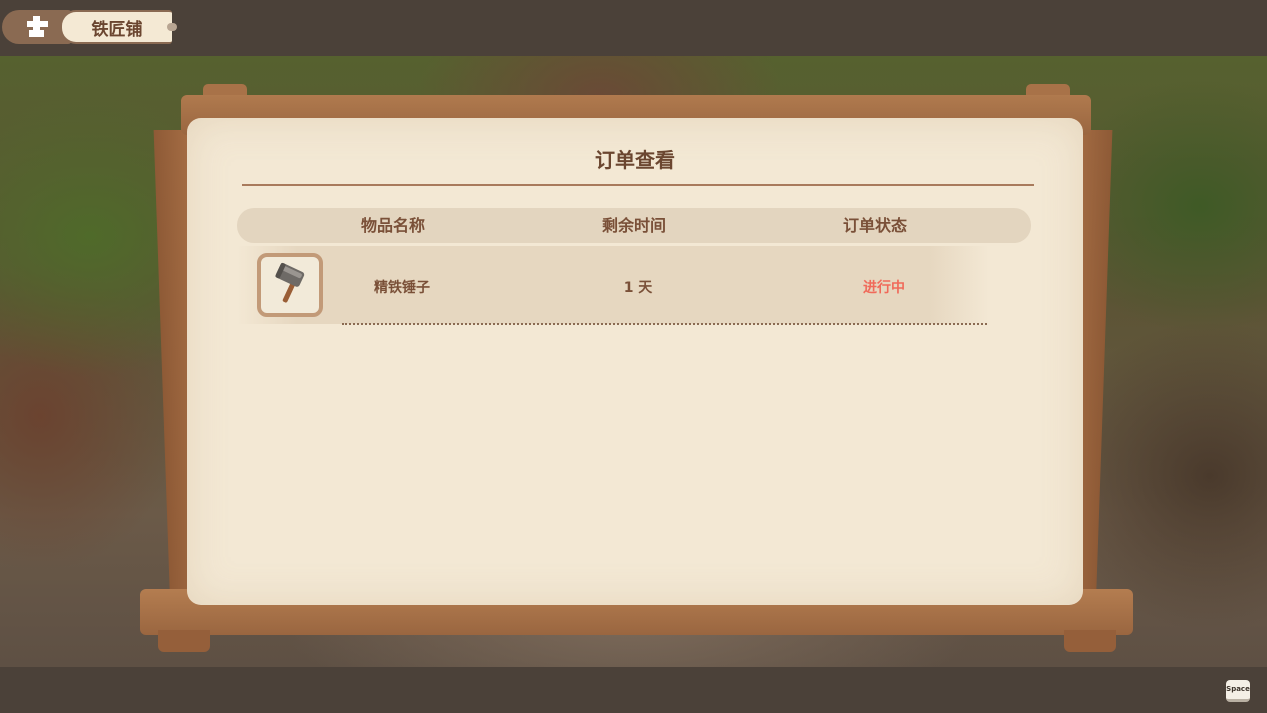 The image size is (1267, 713). I want to click on tag-knob, so click(172, 27).